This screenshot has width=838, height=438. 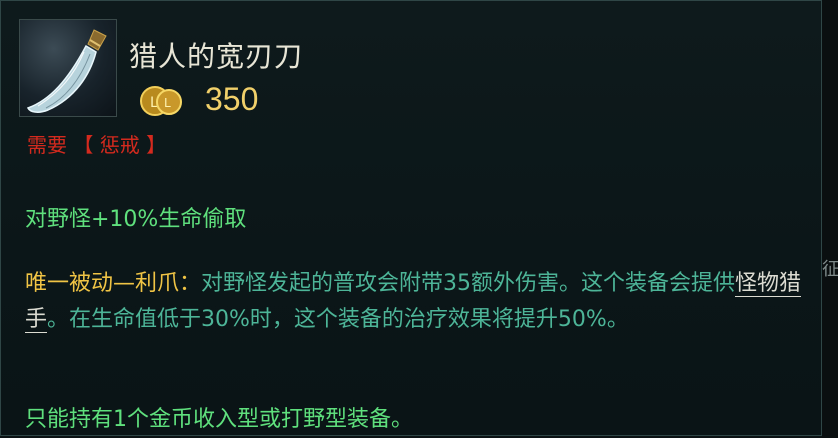 I want to click on item-name: 猎人的宽刃刀, so click(x=216, y=56).